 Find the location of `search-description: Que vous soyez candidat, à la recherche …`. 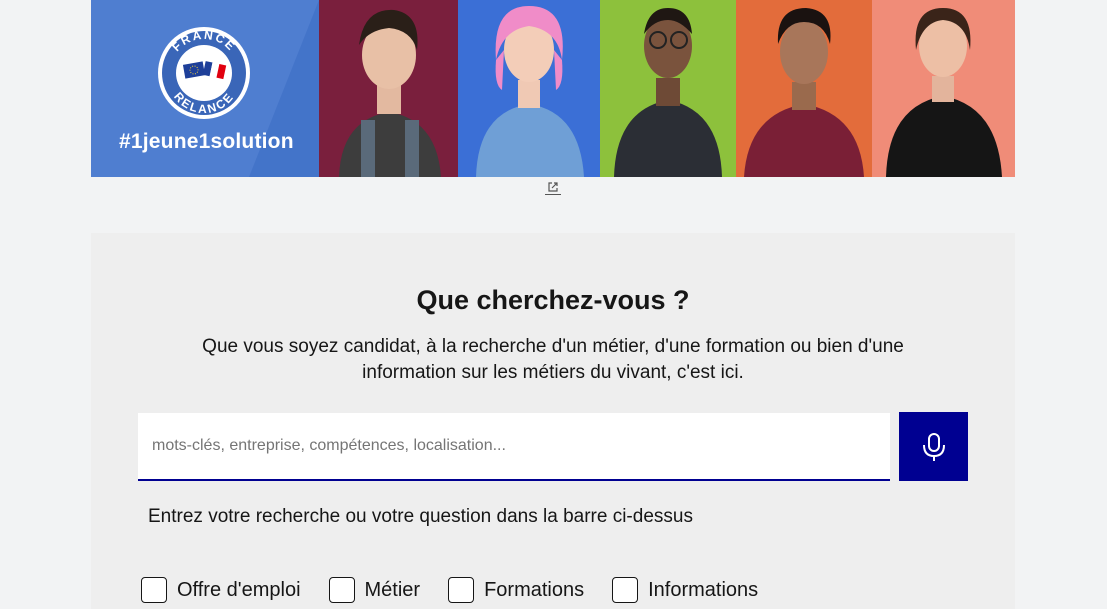

search-description: Que vous soyez candidat, à la recherche … is located at coordinates (553, 359).